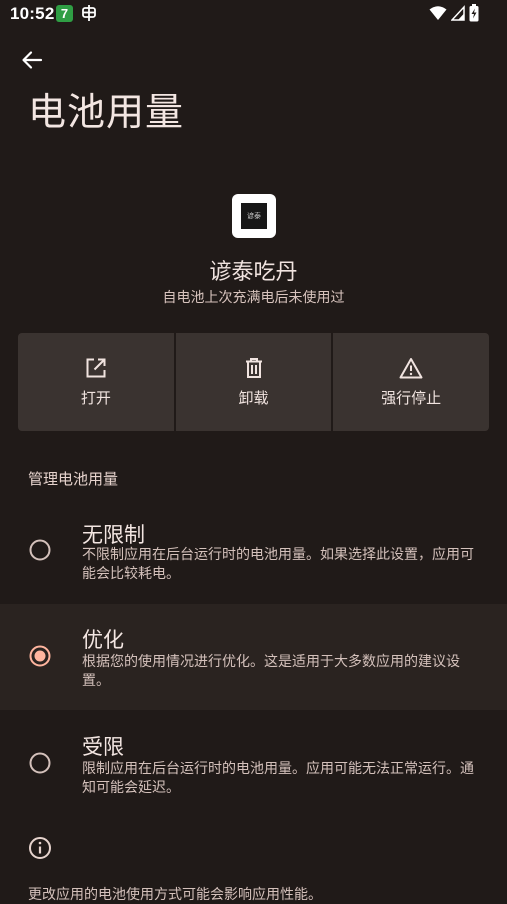 The image size is (507, 904). I want to click on signal-icon, so click(458, 13).